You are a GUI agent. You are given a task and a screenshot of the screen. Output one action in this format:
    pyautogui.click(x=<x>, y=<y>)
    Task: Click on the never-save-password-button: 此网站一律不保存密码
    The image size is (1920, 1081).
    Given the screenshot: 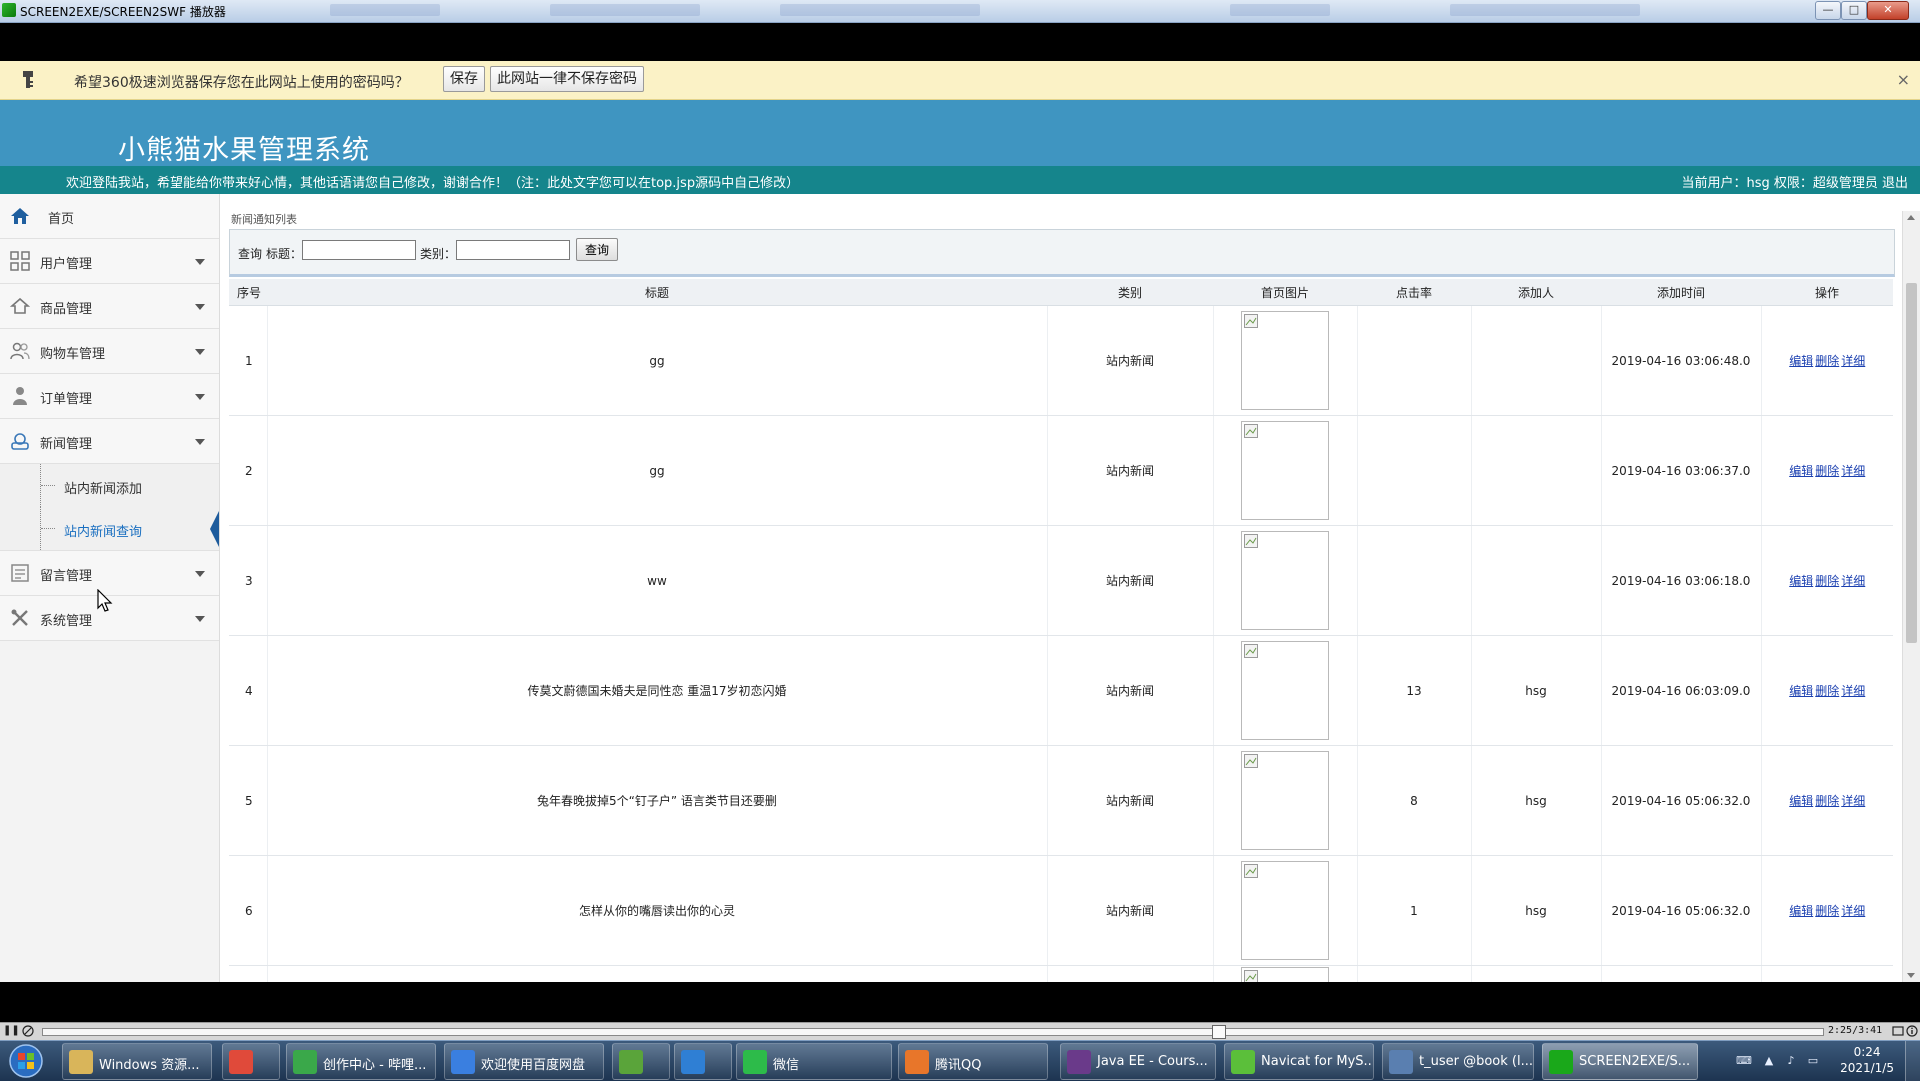 What is the action you would take?
    pyautogui.click(x=567, y=79)
    